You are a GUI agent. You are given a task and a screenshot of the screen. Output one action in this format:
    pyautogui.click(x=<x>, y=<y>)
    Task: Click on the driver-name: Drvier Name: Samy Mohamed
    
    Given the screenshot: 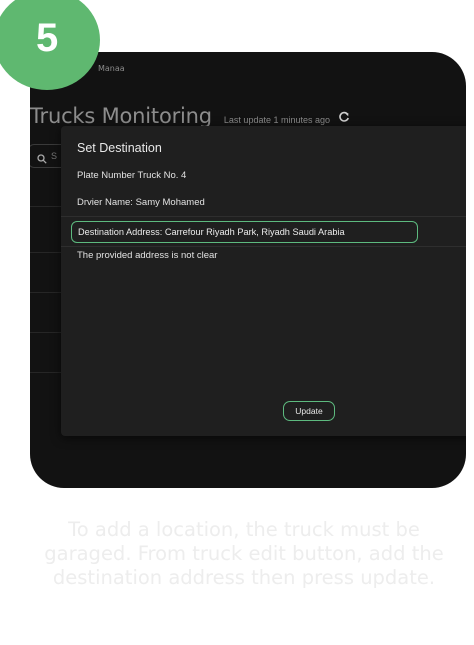 What is the action you would take?
    pyautogui.click(x=141, y=202)
    